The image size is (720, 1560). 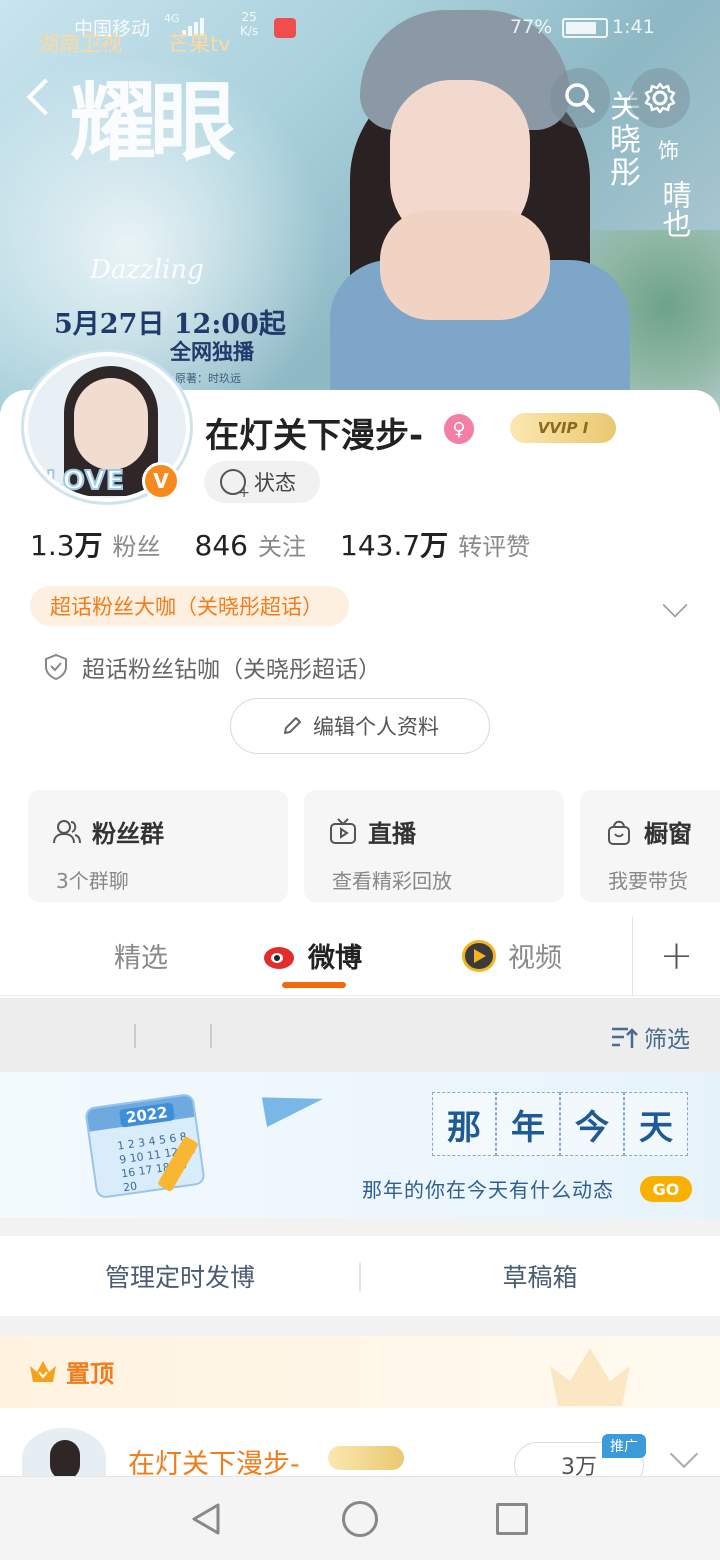 What do you see at coordinates (172, 18) in the screenshot?
I see `network-type: 4G` at bounding box center [172, 18].